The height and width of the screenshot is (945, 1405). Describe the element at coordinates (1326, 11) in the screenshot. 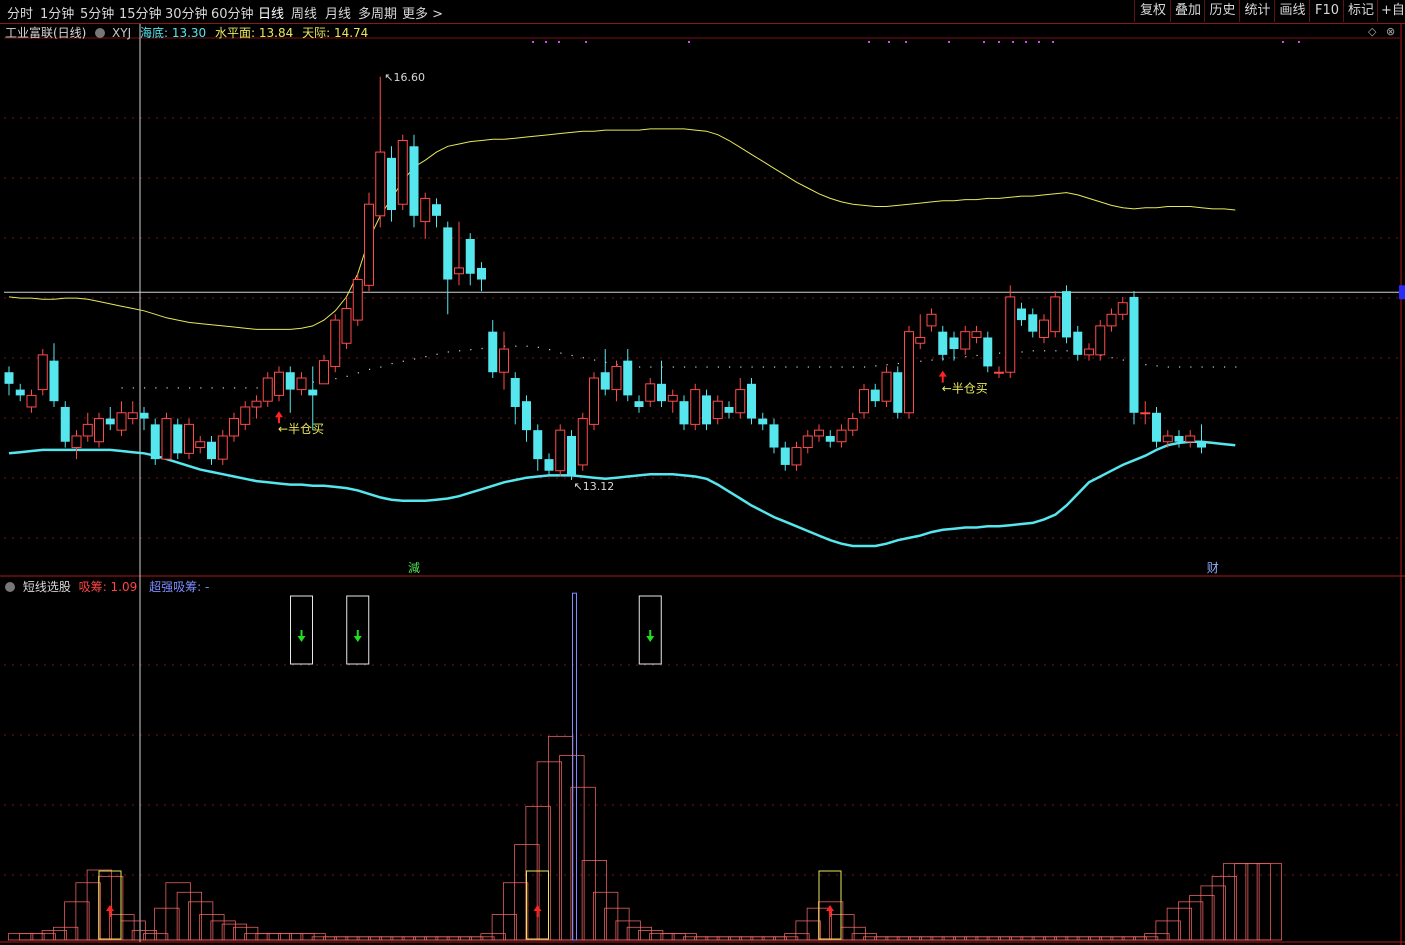

I see `f10-button: F10` at that location.